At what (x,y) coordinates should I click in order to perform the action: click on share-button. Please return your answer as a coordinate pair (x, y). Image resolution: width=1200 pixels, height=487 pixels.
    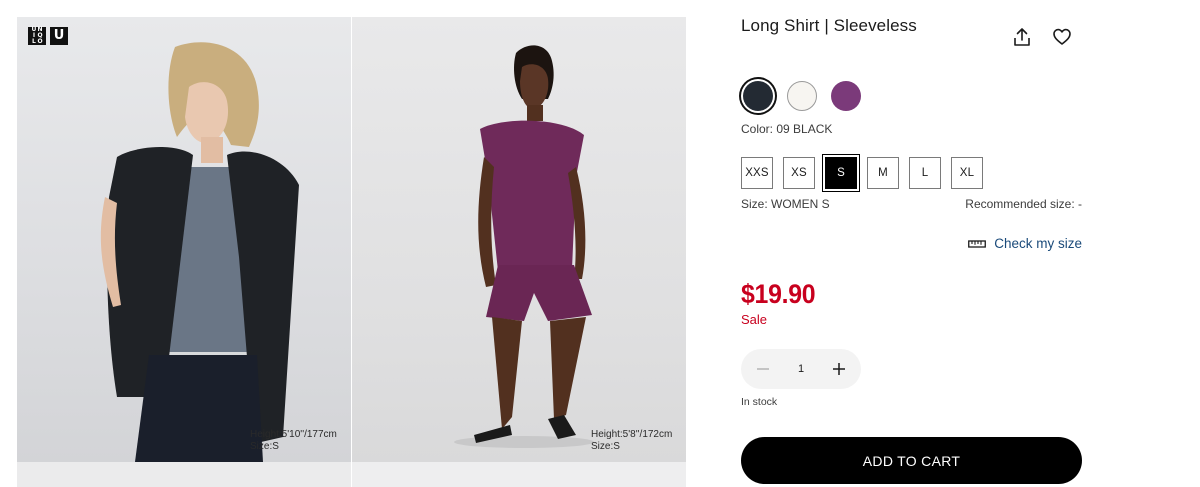
    Looking at the image, I should click on (1022, 37).